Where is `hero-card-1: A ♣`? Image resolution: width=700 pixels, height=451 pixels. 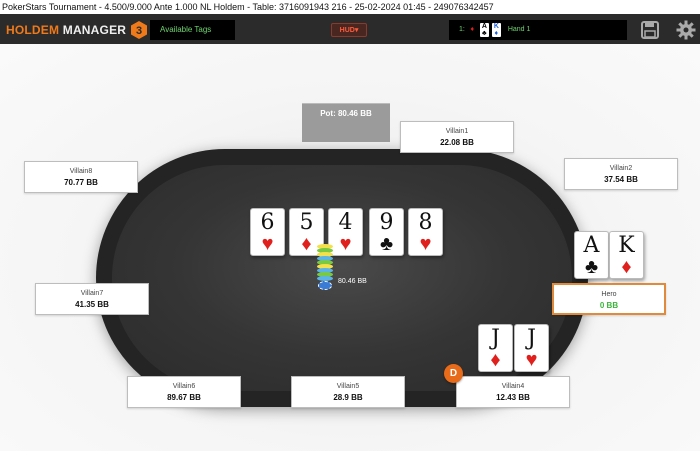 hero-card-1: A ♣ is located at coordinates (591, 255).